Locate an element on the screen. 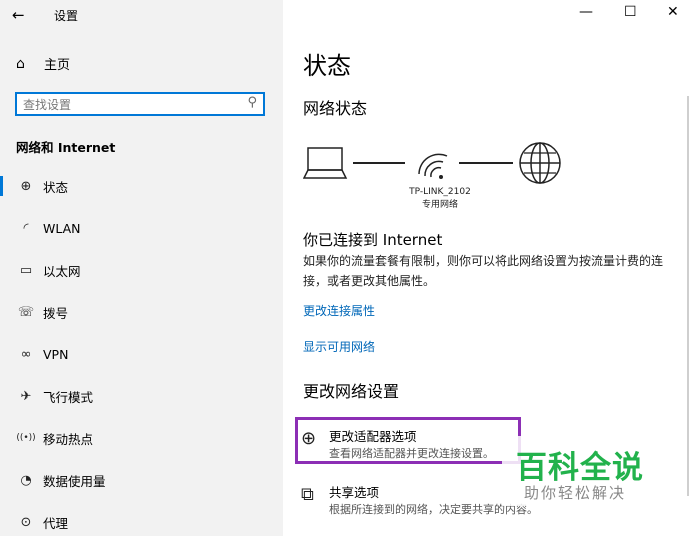 Image resolution: width=692 pixels, height=543 pixels. sidebar-item-home: ⌂ 主页 is located at coordinates (43, 64).